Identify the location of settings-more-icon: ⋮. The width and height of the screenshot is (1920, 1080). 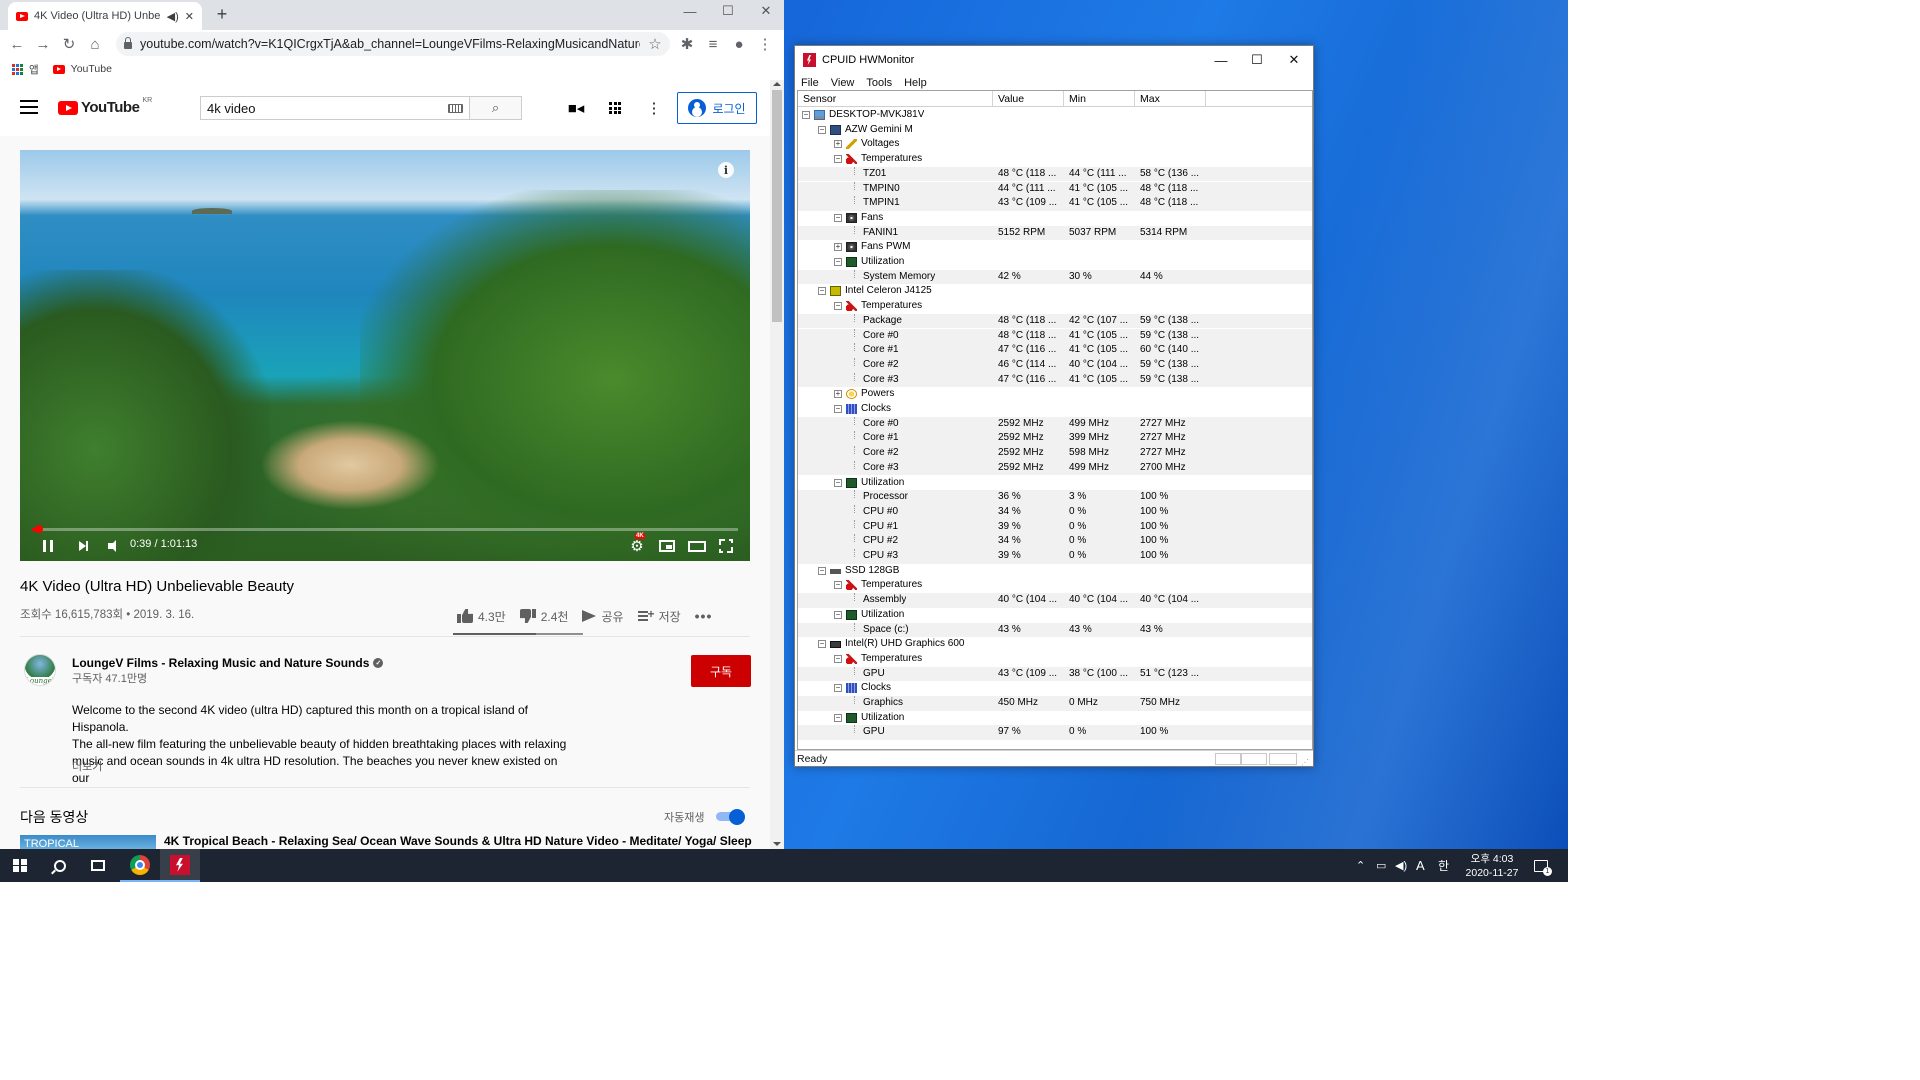
(654, 108).